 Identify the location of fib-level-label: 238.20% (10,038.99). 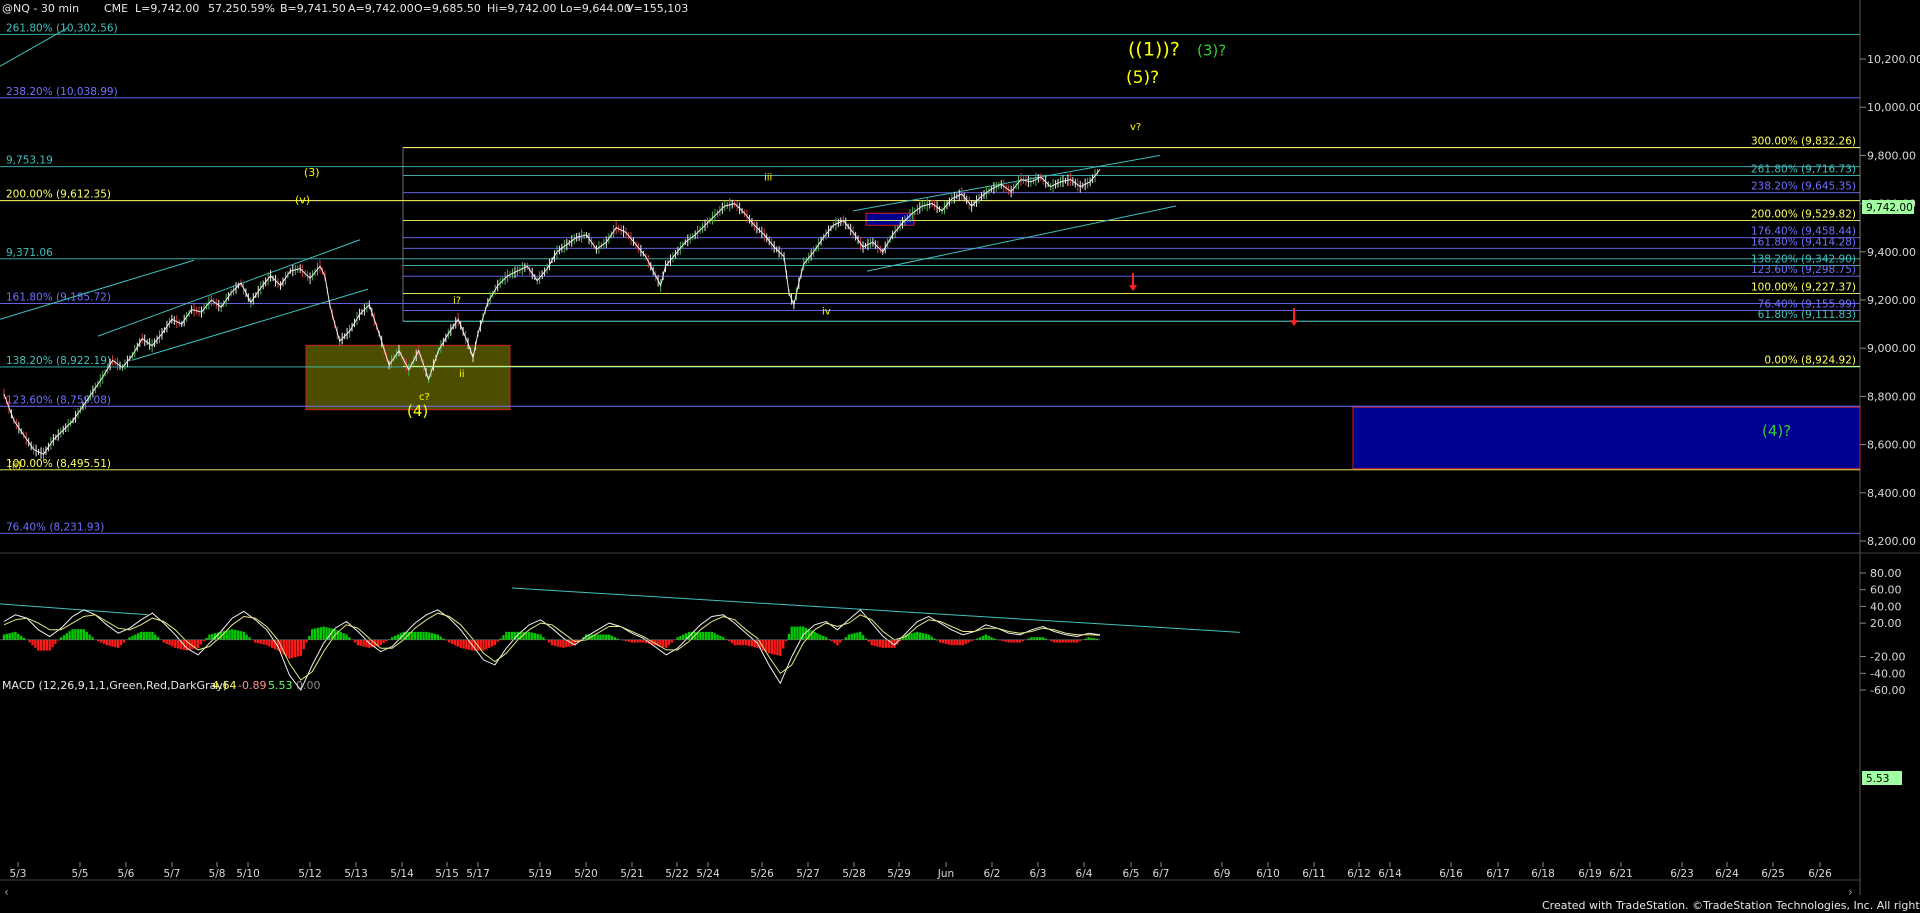
(62, 92).